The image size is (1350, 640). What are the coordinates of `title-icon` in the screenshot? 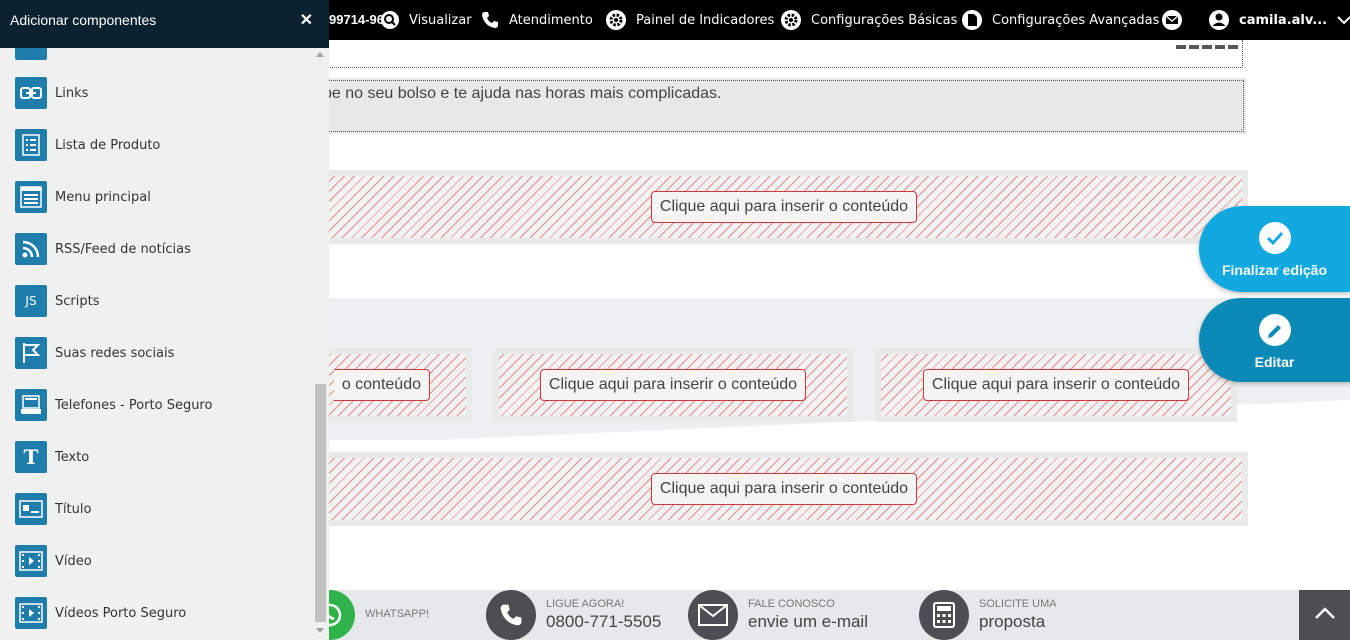 It's located at (31, 509).